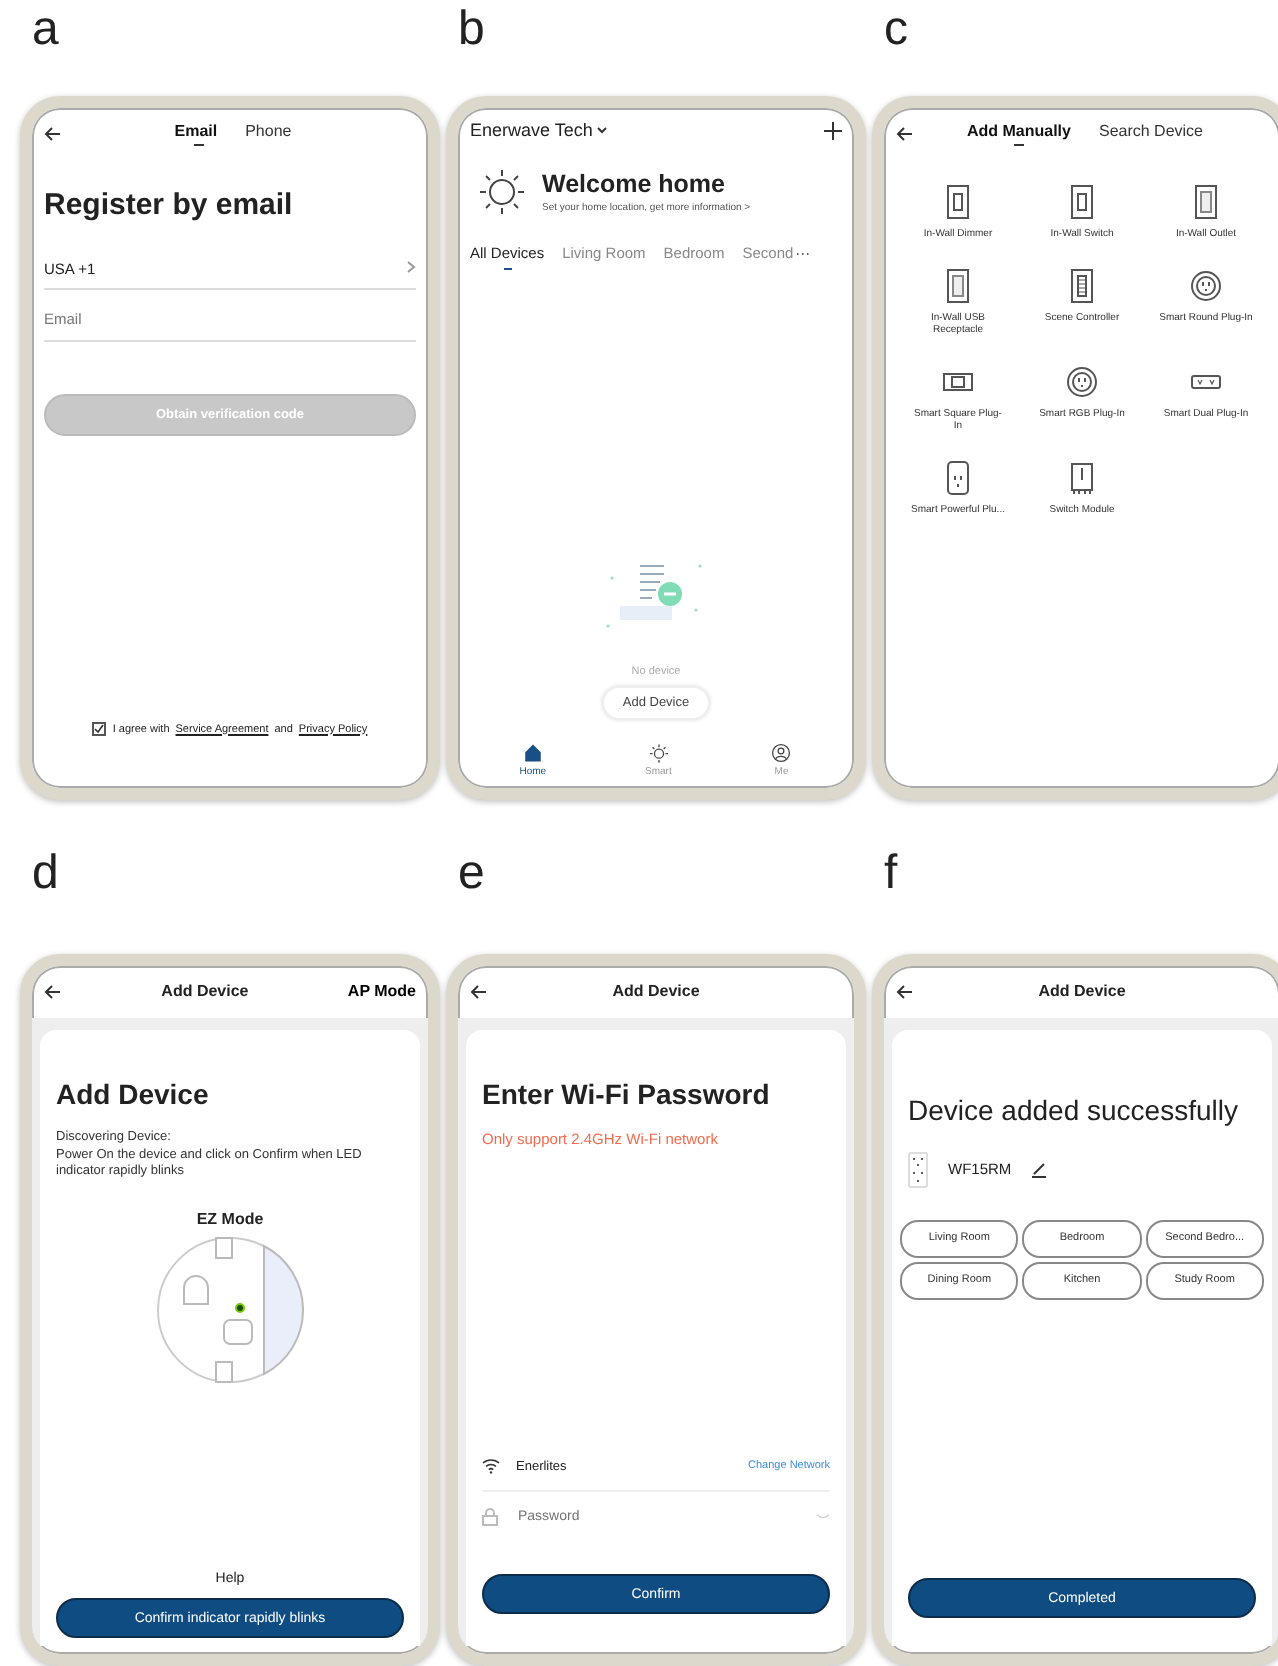  I want to click on tab: Add Manually, so click(1018, 134).